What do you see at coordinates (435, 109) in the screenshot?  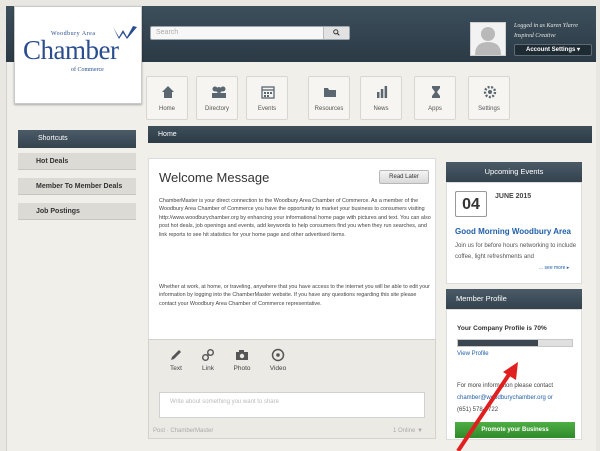 I see `nav-label: Apps` at bounding box center [435, 109].